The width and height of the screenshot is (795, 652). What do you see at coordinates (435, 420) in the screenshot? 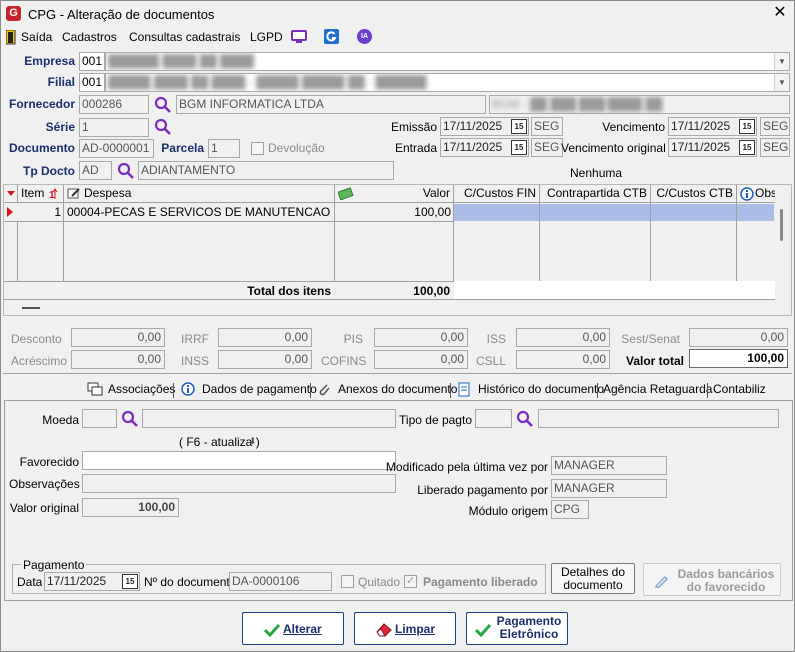
I see `tipo-pagto-label: Tipo de pagto` at bounding box center [435, 420].